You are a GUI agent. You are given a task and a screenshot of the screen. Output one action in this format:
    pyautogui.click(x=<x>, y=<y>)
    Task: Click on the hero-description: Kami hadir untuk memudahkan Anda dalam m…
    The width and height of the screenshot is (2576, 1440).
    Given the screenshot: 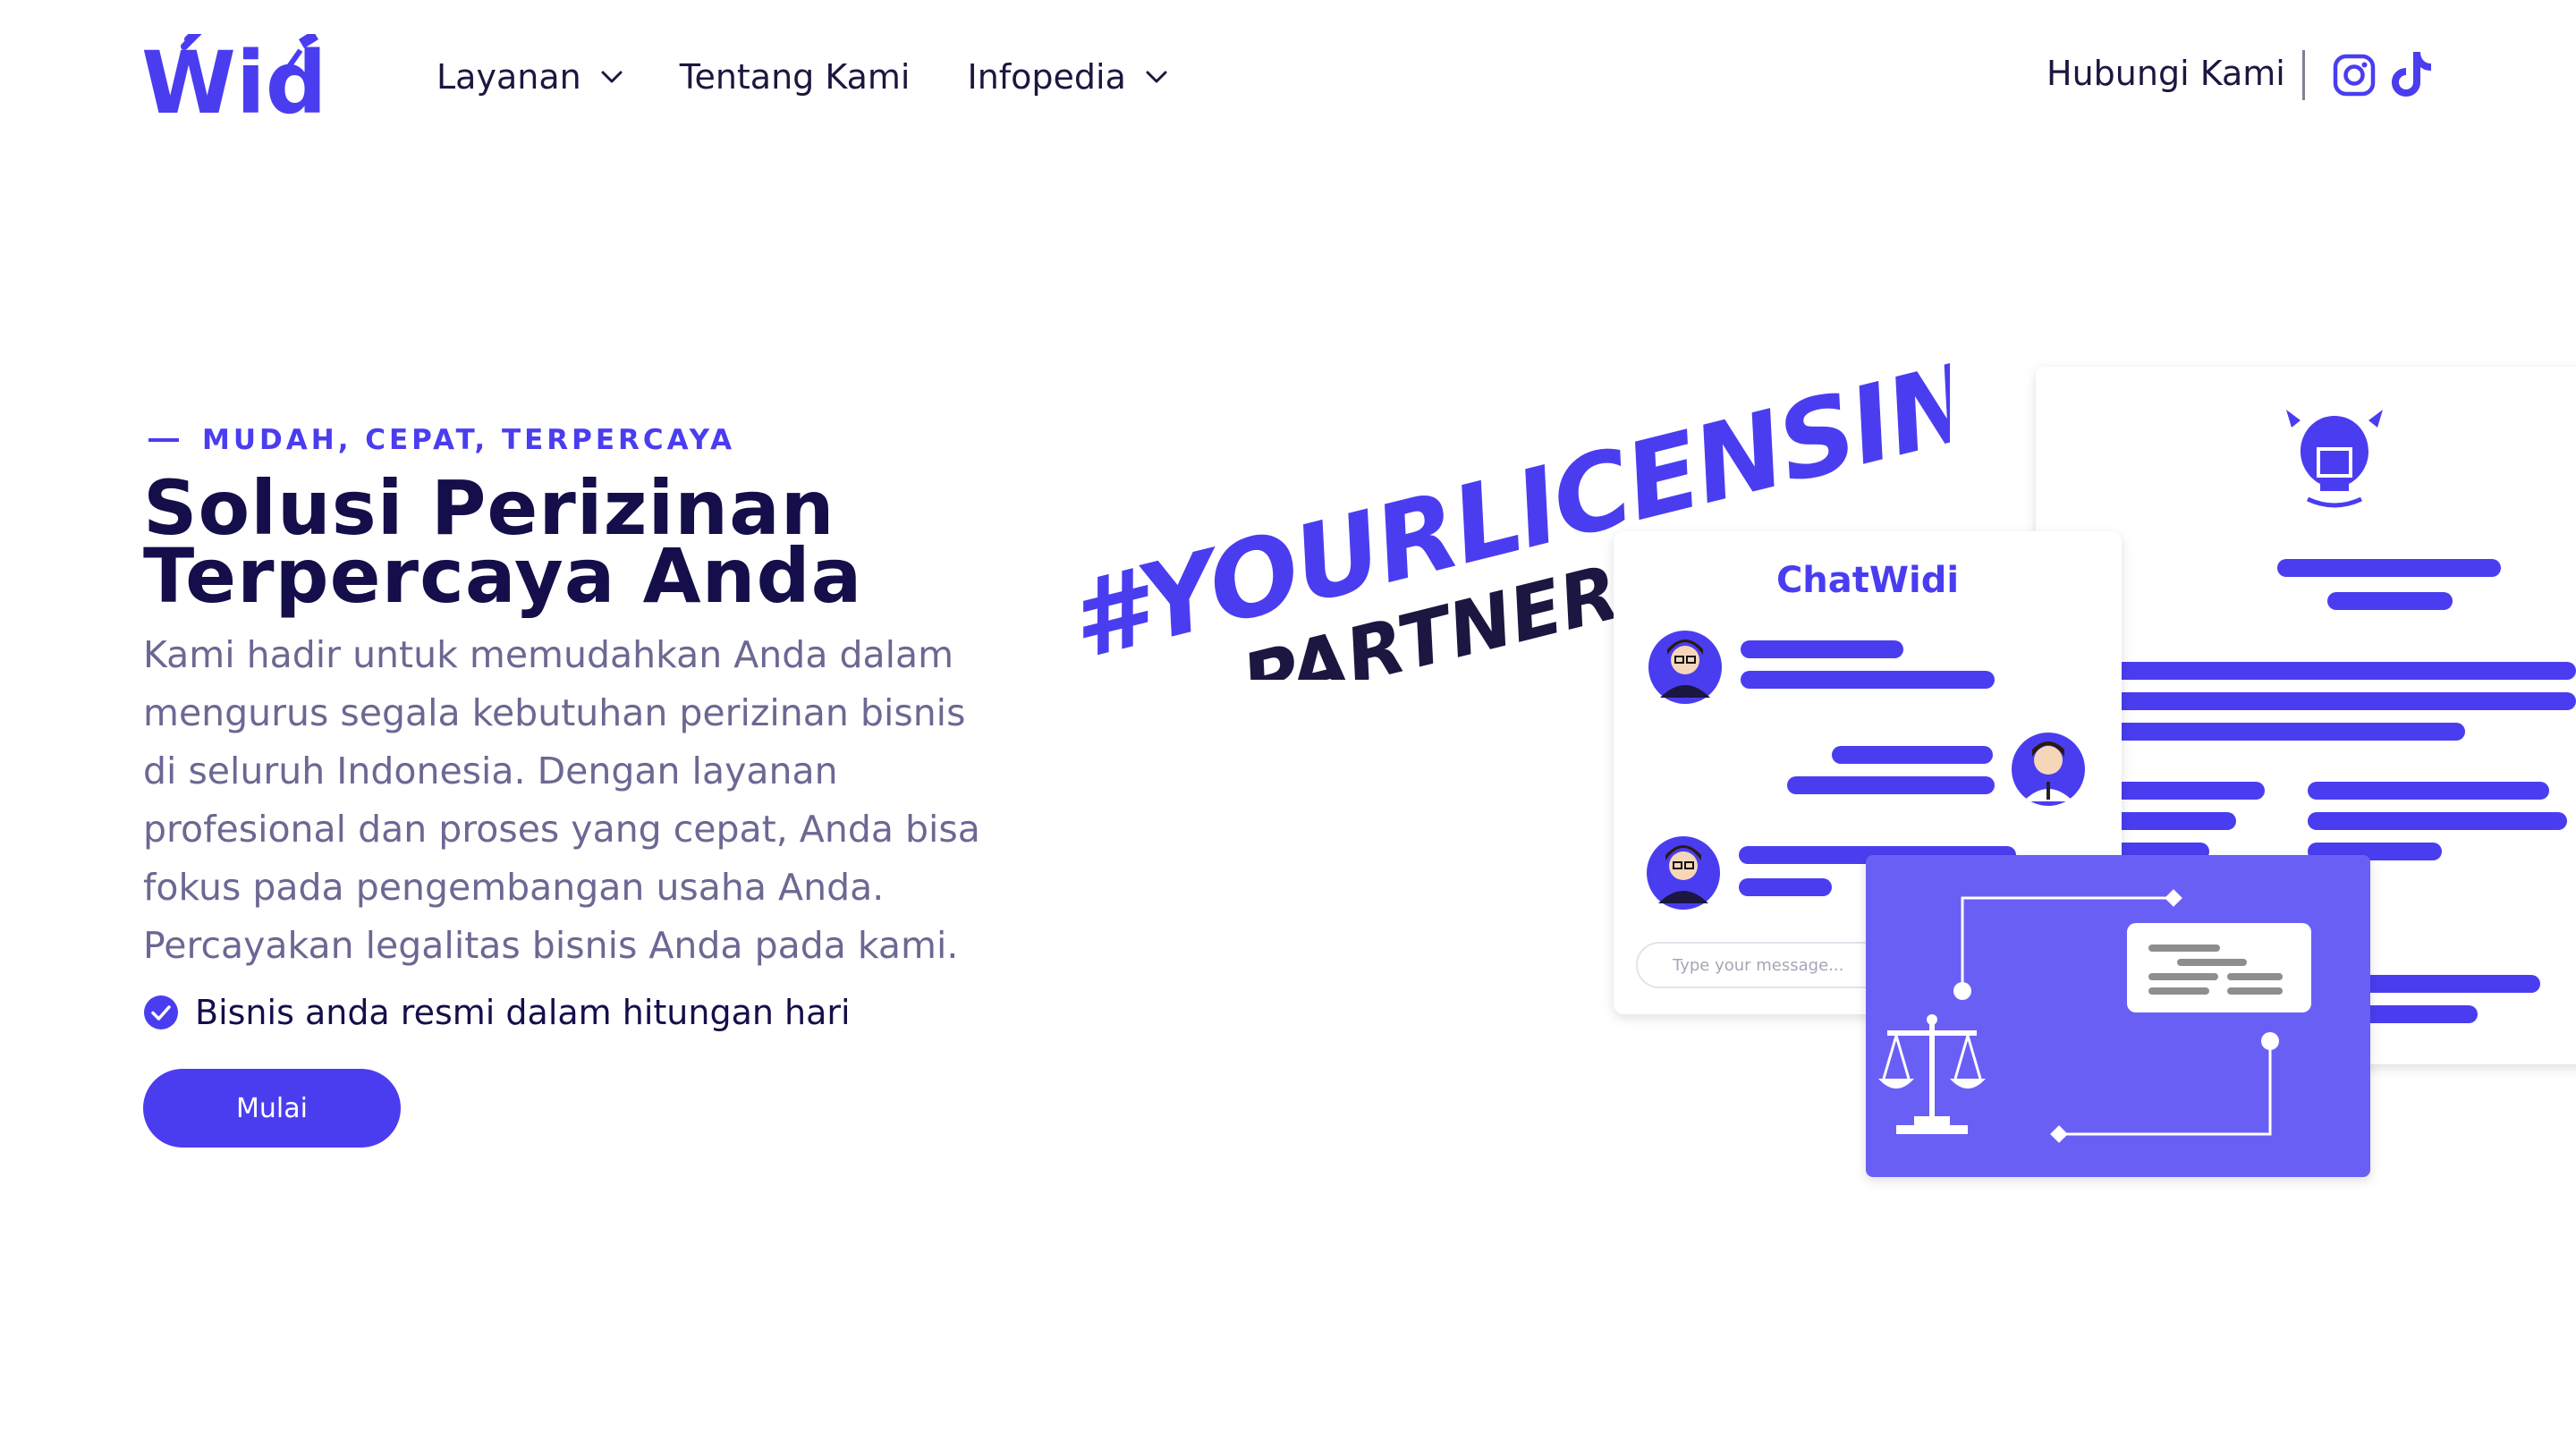 What is the action you would take?
    pyautogui.click(x=561, y=800)
    